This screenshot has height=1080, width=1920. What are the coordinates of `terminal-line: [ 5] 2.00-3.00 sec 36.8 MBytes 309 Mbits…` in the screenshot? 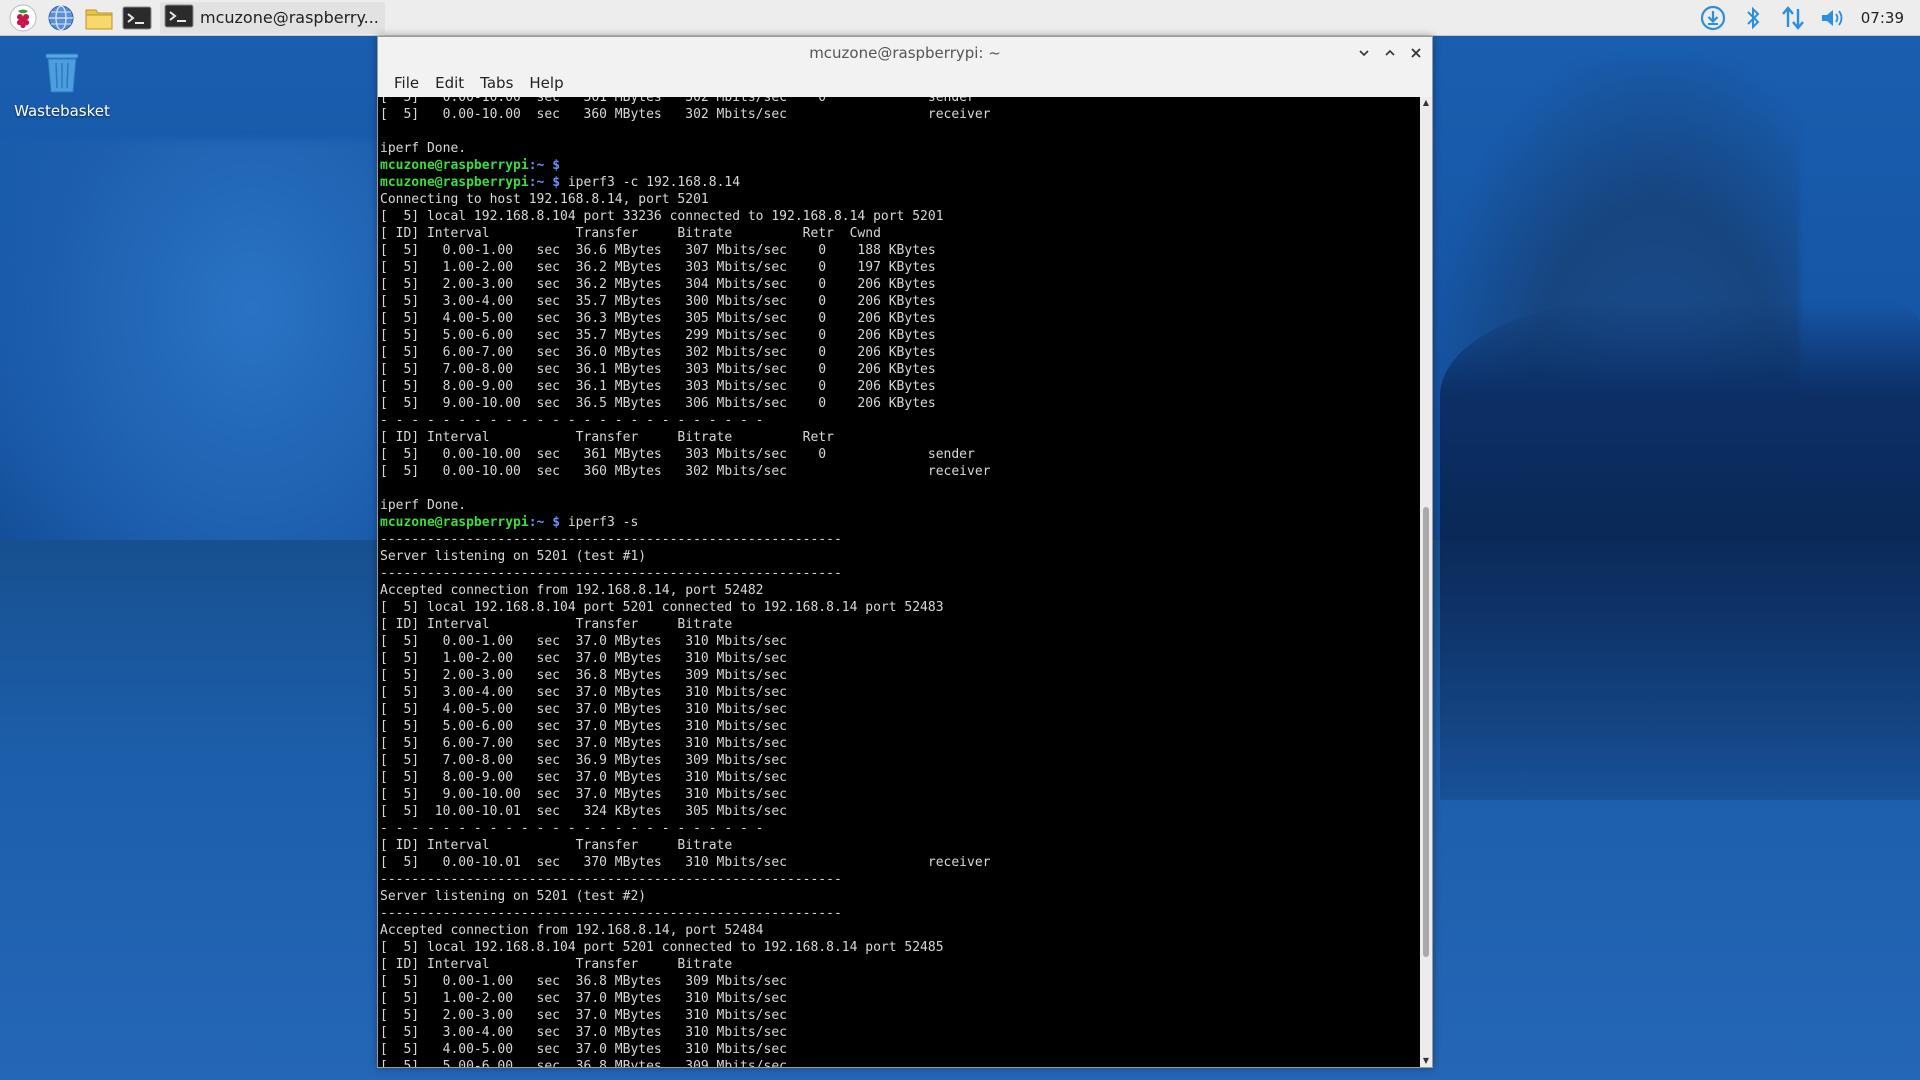 It's located at (583, 675).